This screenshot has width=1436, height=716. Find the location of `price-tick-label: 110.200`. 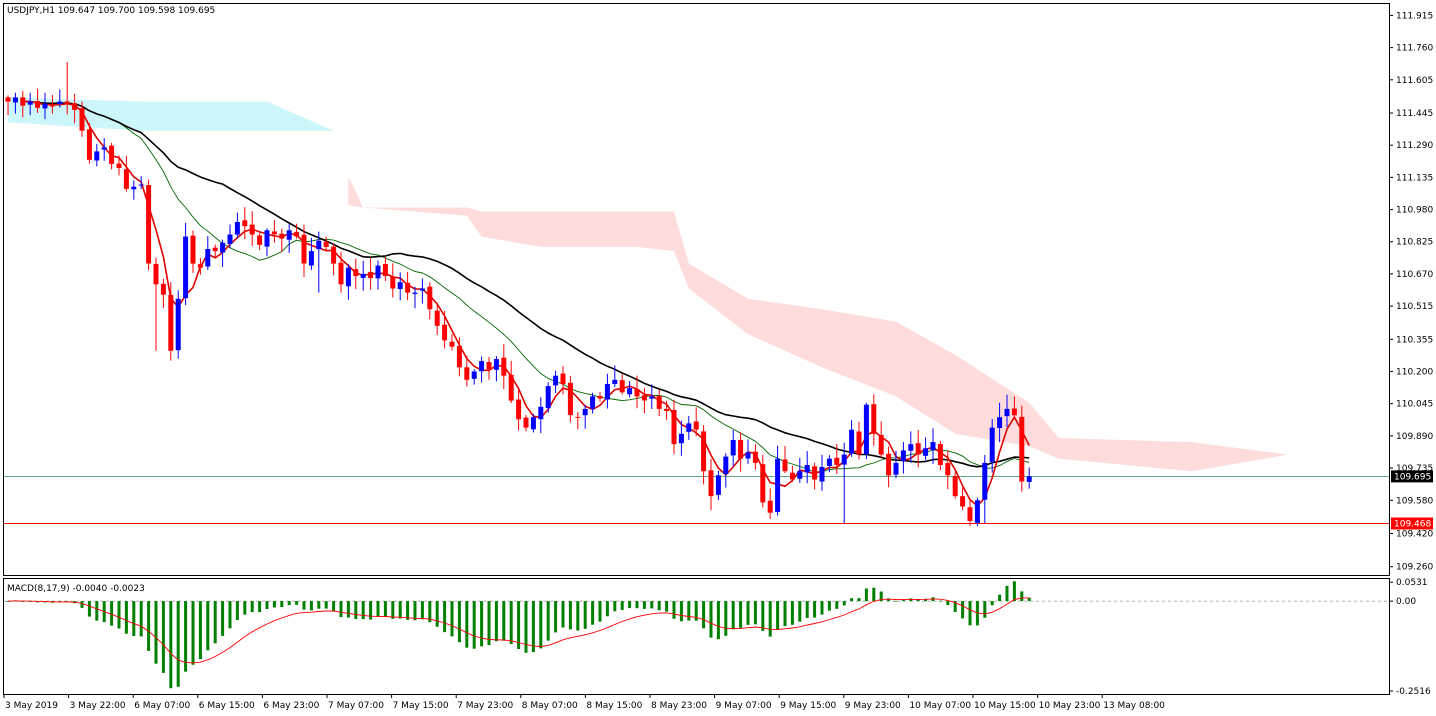

price-tick-label: 110.200 is located at coordinates (1414, 373).